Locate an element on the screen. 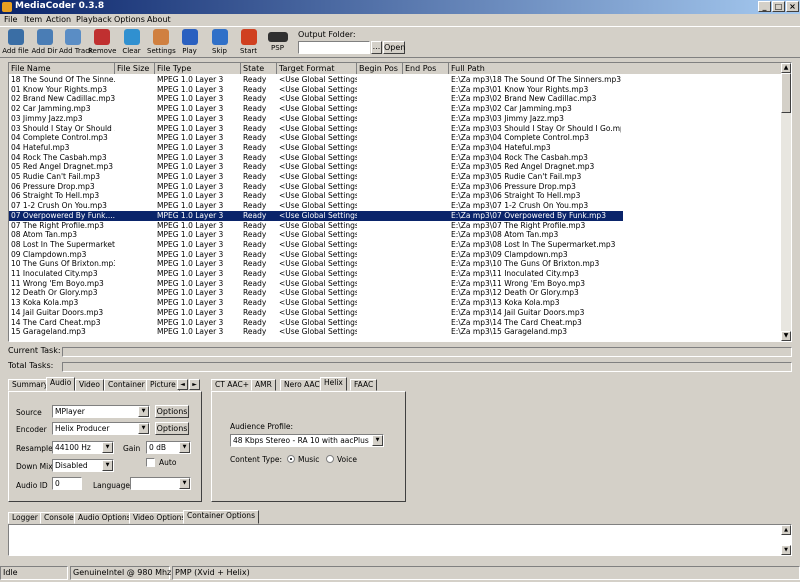 Image resolution: width=800 pixels, height=582 pixels. clear-button: Clear is located at coordinates (131, 42).